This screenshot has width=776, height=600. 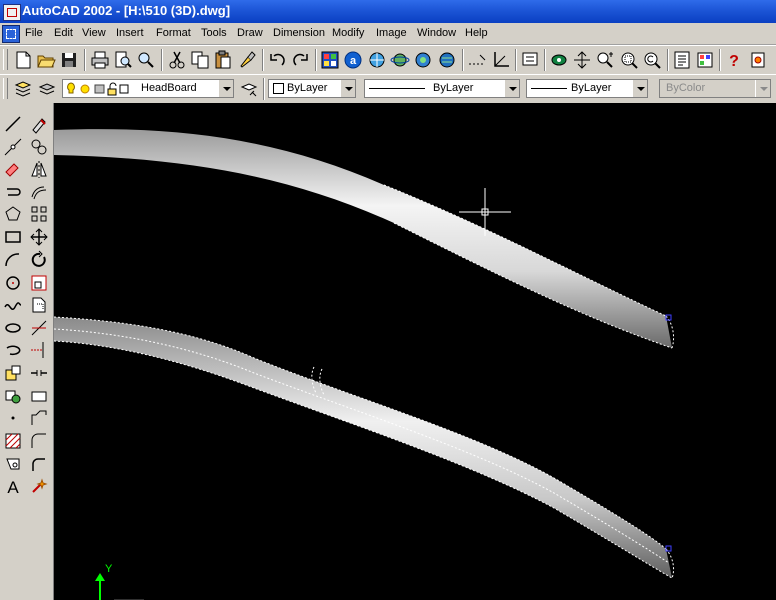 What do you see at coordinates (39, 237) in the screenshot?
I see `move-icon` at bounding box center [39, 237].